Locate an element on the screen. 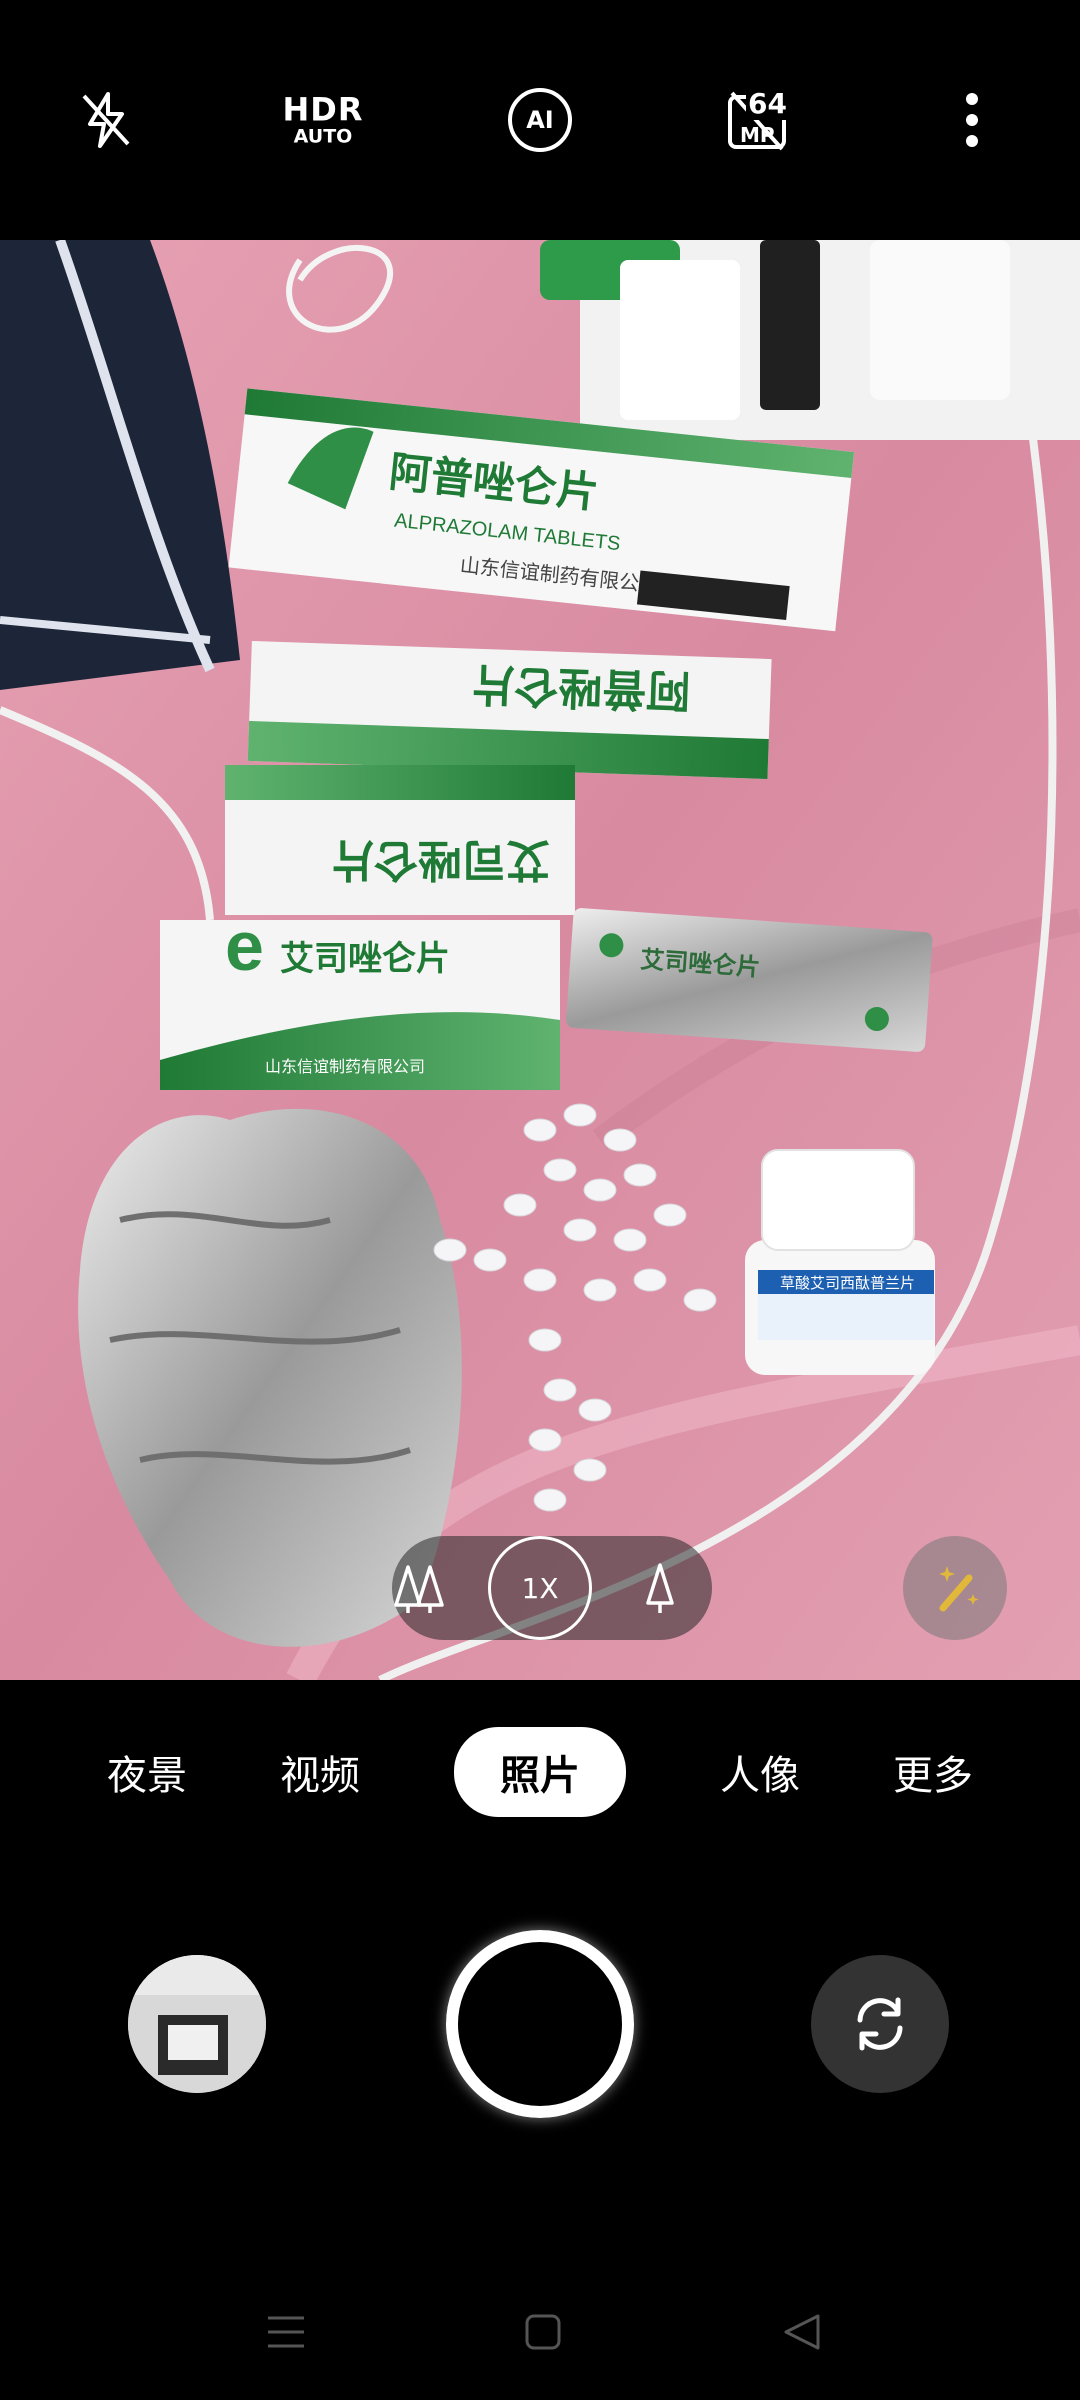 The width and height of the screenshot is (1080, 2400). camera-top-bar: HDR AUTO AI 64 MP is located at coordinates (540, 120).